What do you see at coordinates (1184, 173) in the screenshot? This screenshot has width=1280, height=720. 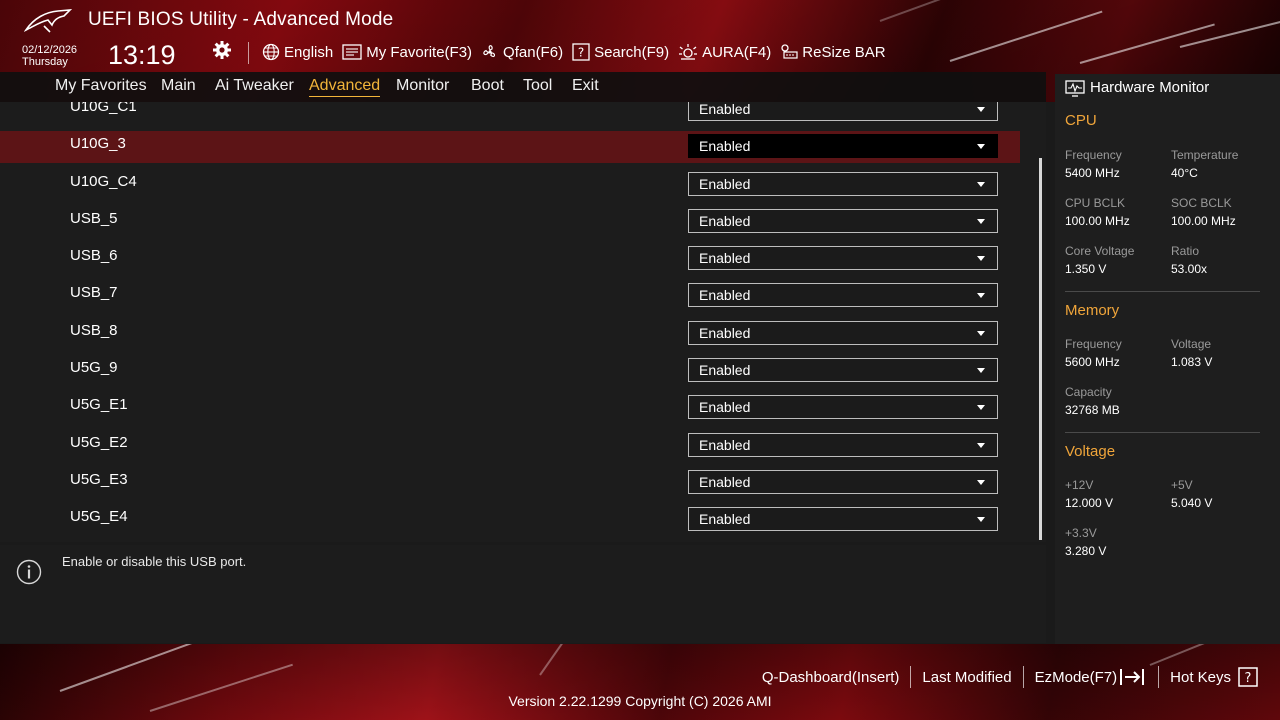 I see `cpu-temperature-value: 40°C` at bounding box center [1184, 173].